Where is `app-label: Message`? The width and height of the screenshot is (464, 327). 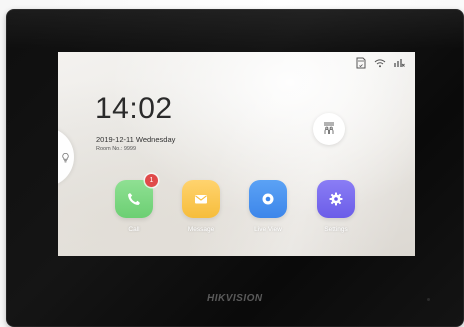
app-label: Message is located at coordinates (201, 229).